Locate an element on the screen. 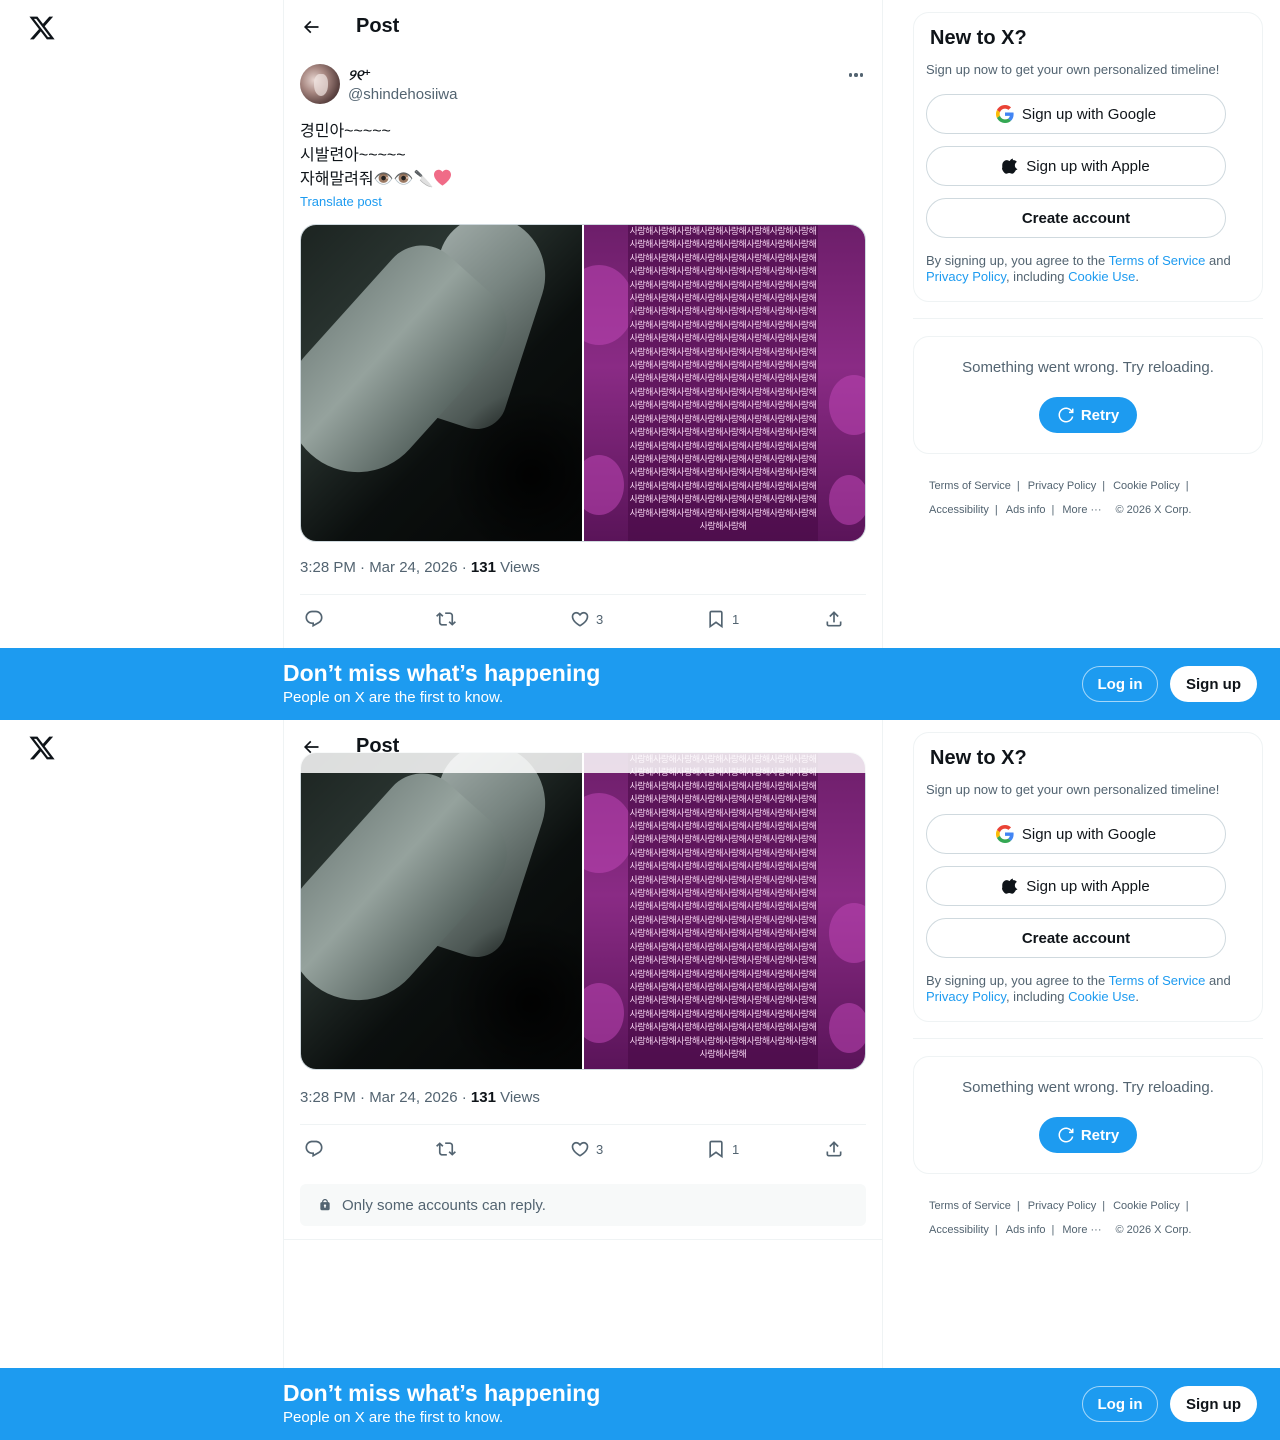 This screenshot has width=1280, height=1440. translate-post-link: Translate post is located at coordinates (341, 201).